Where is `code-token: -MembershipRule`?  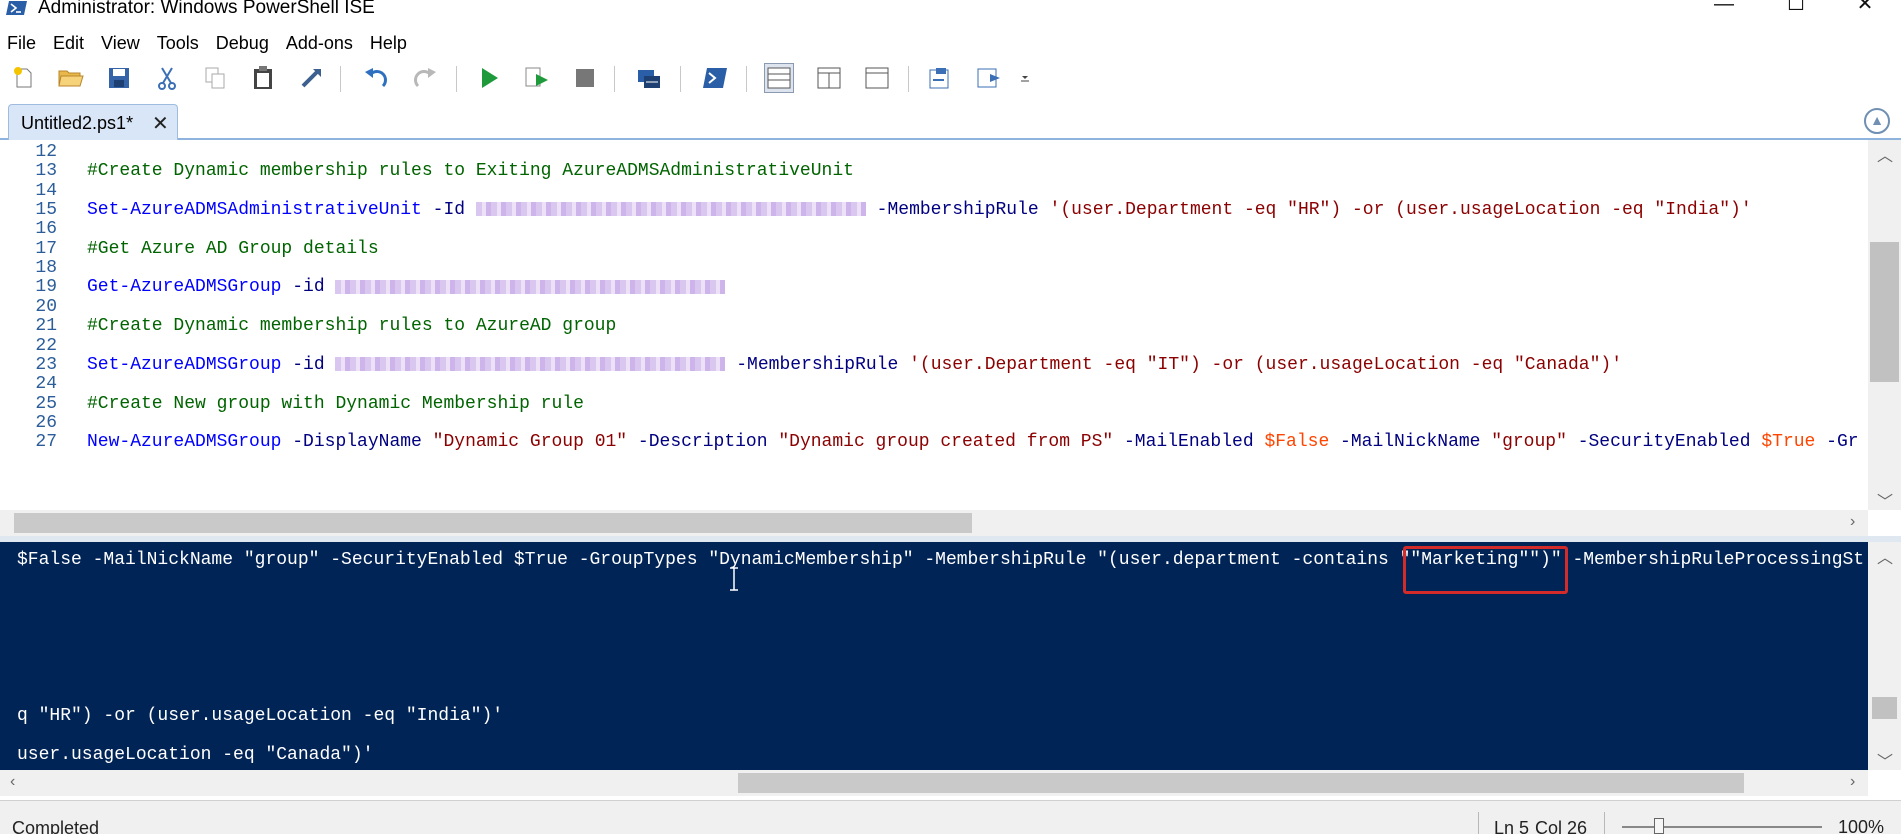 code-token: -MembershipRule is located at coordinates (817, 364).